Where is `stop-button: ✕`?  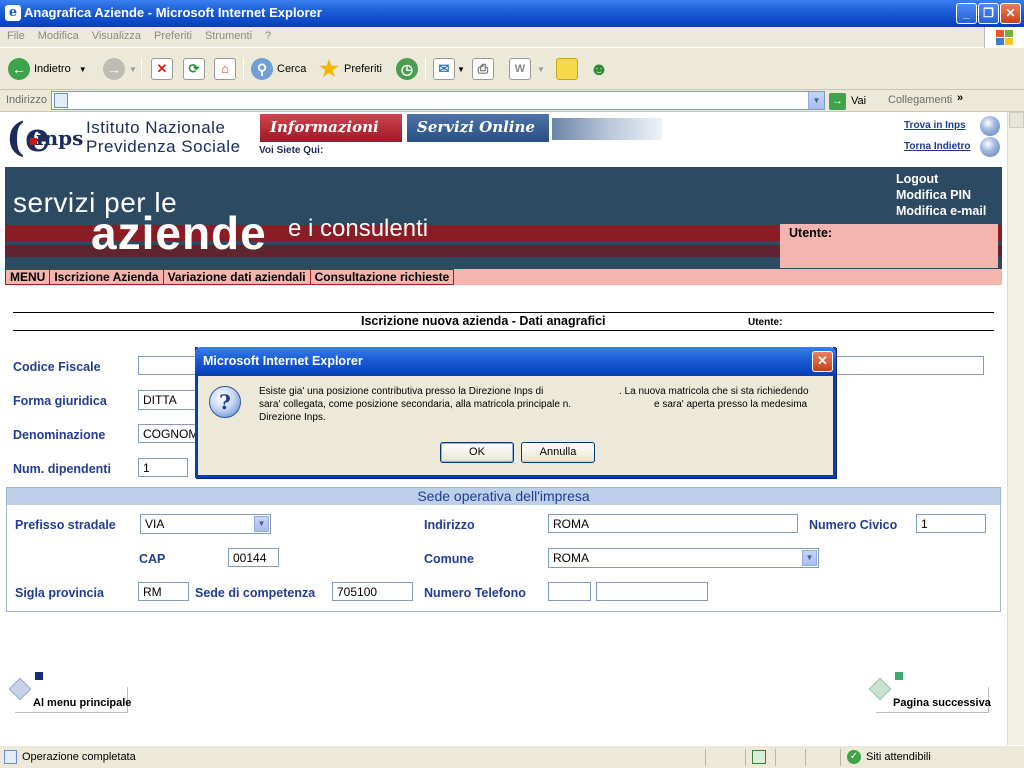
stop-button: ✕ is located at coordinates (162, 69).